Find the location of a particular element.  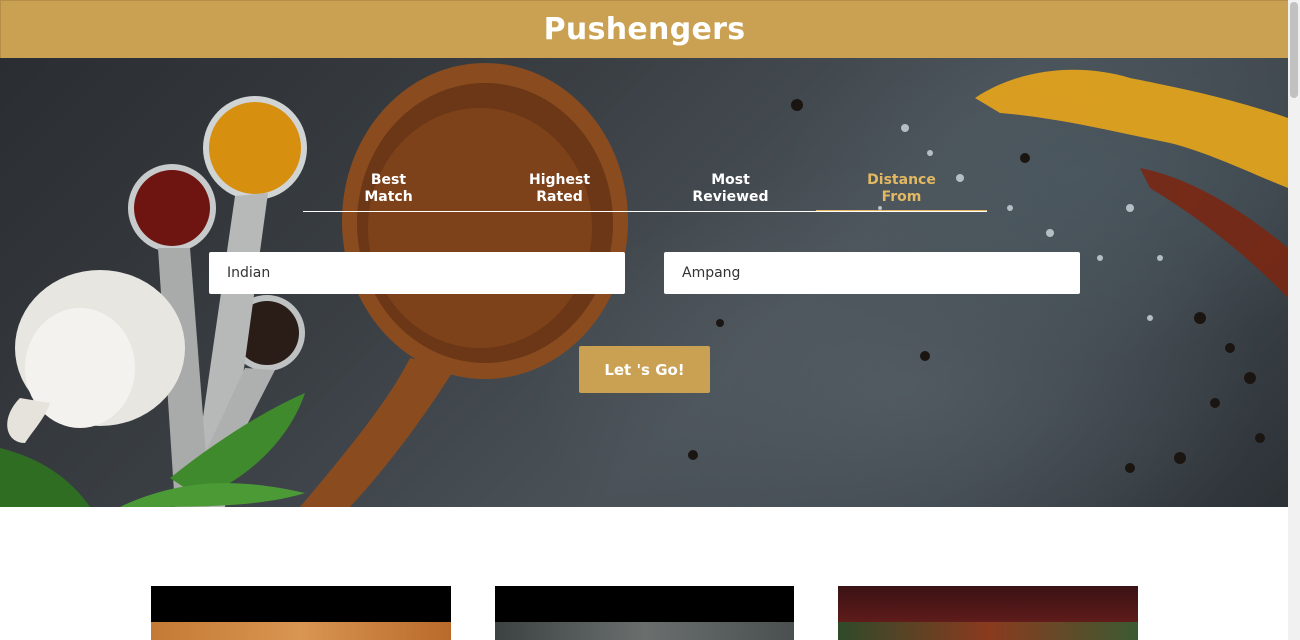

app-header: Pushengers is located at coordinates (644, 29).